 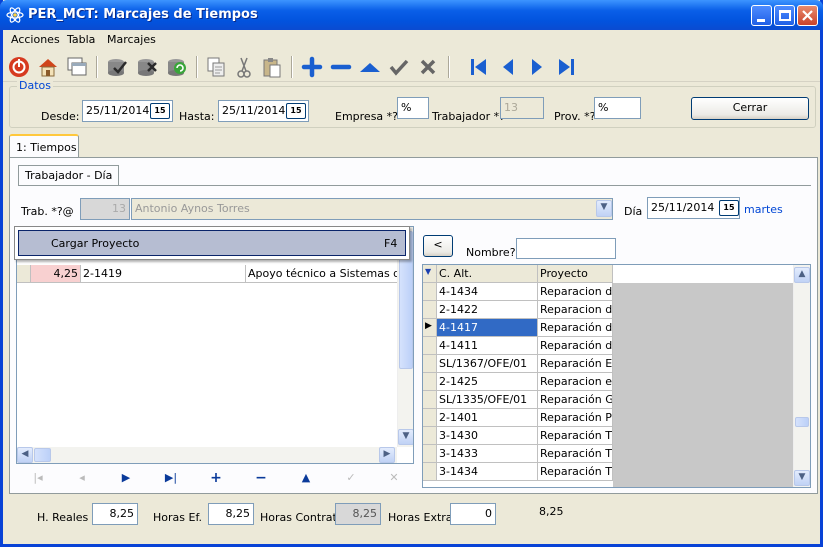 What do you see at coordinates (438, 246) in the screenshot?
I see `back-button: <` at bounding box center [438, 246].